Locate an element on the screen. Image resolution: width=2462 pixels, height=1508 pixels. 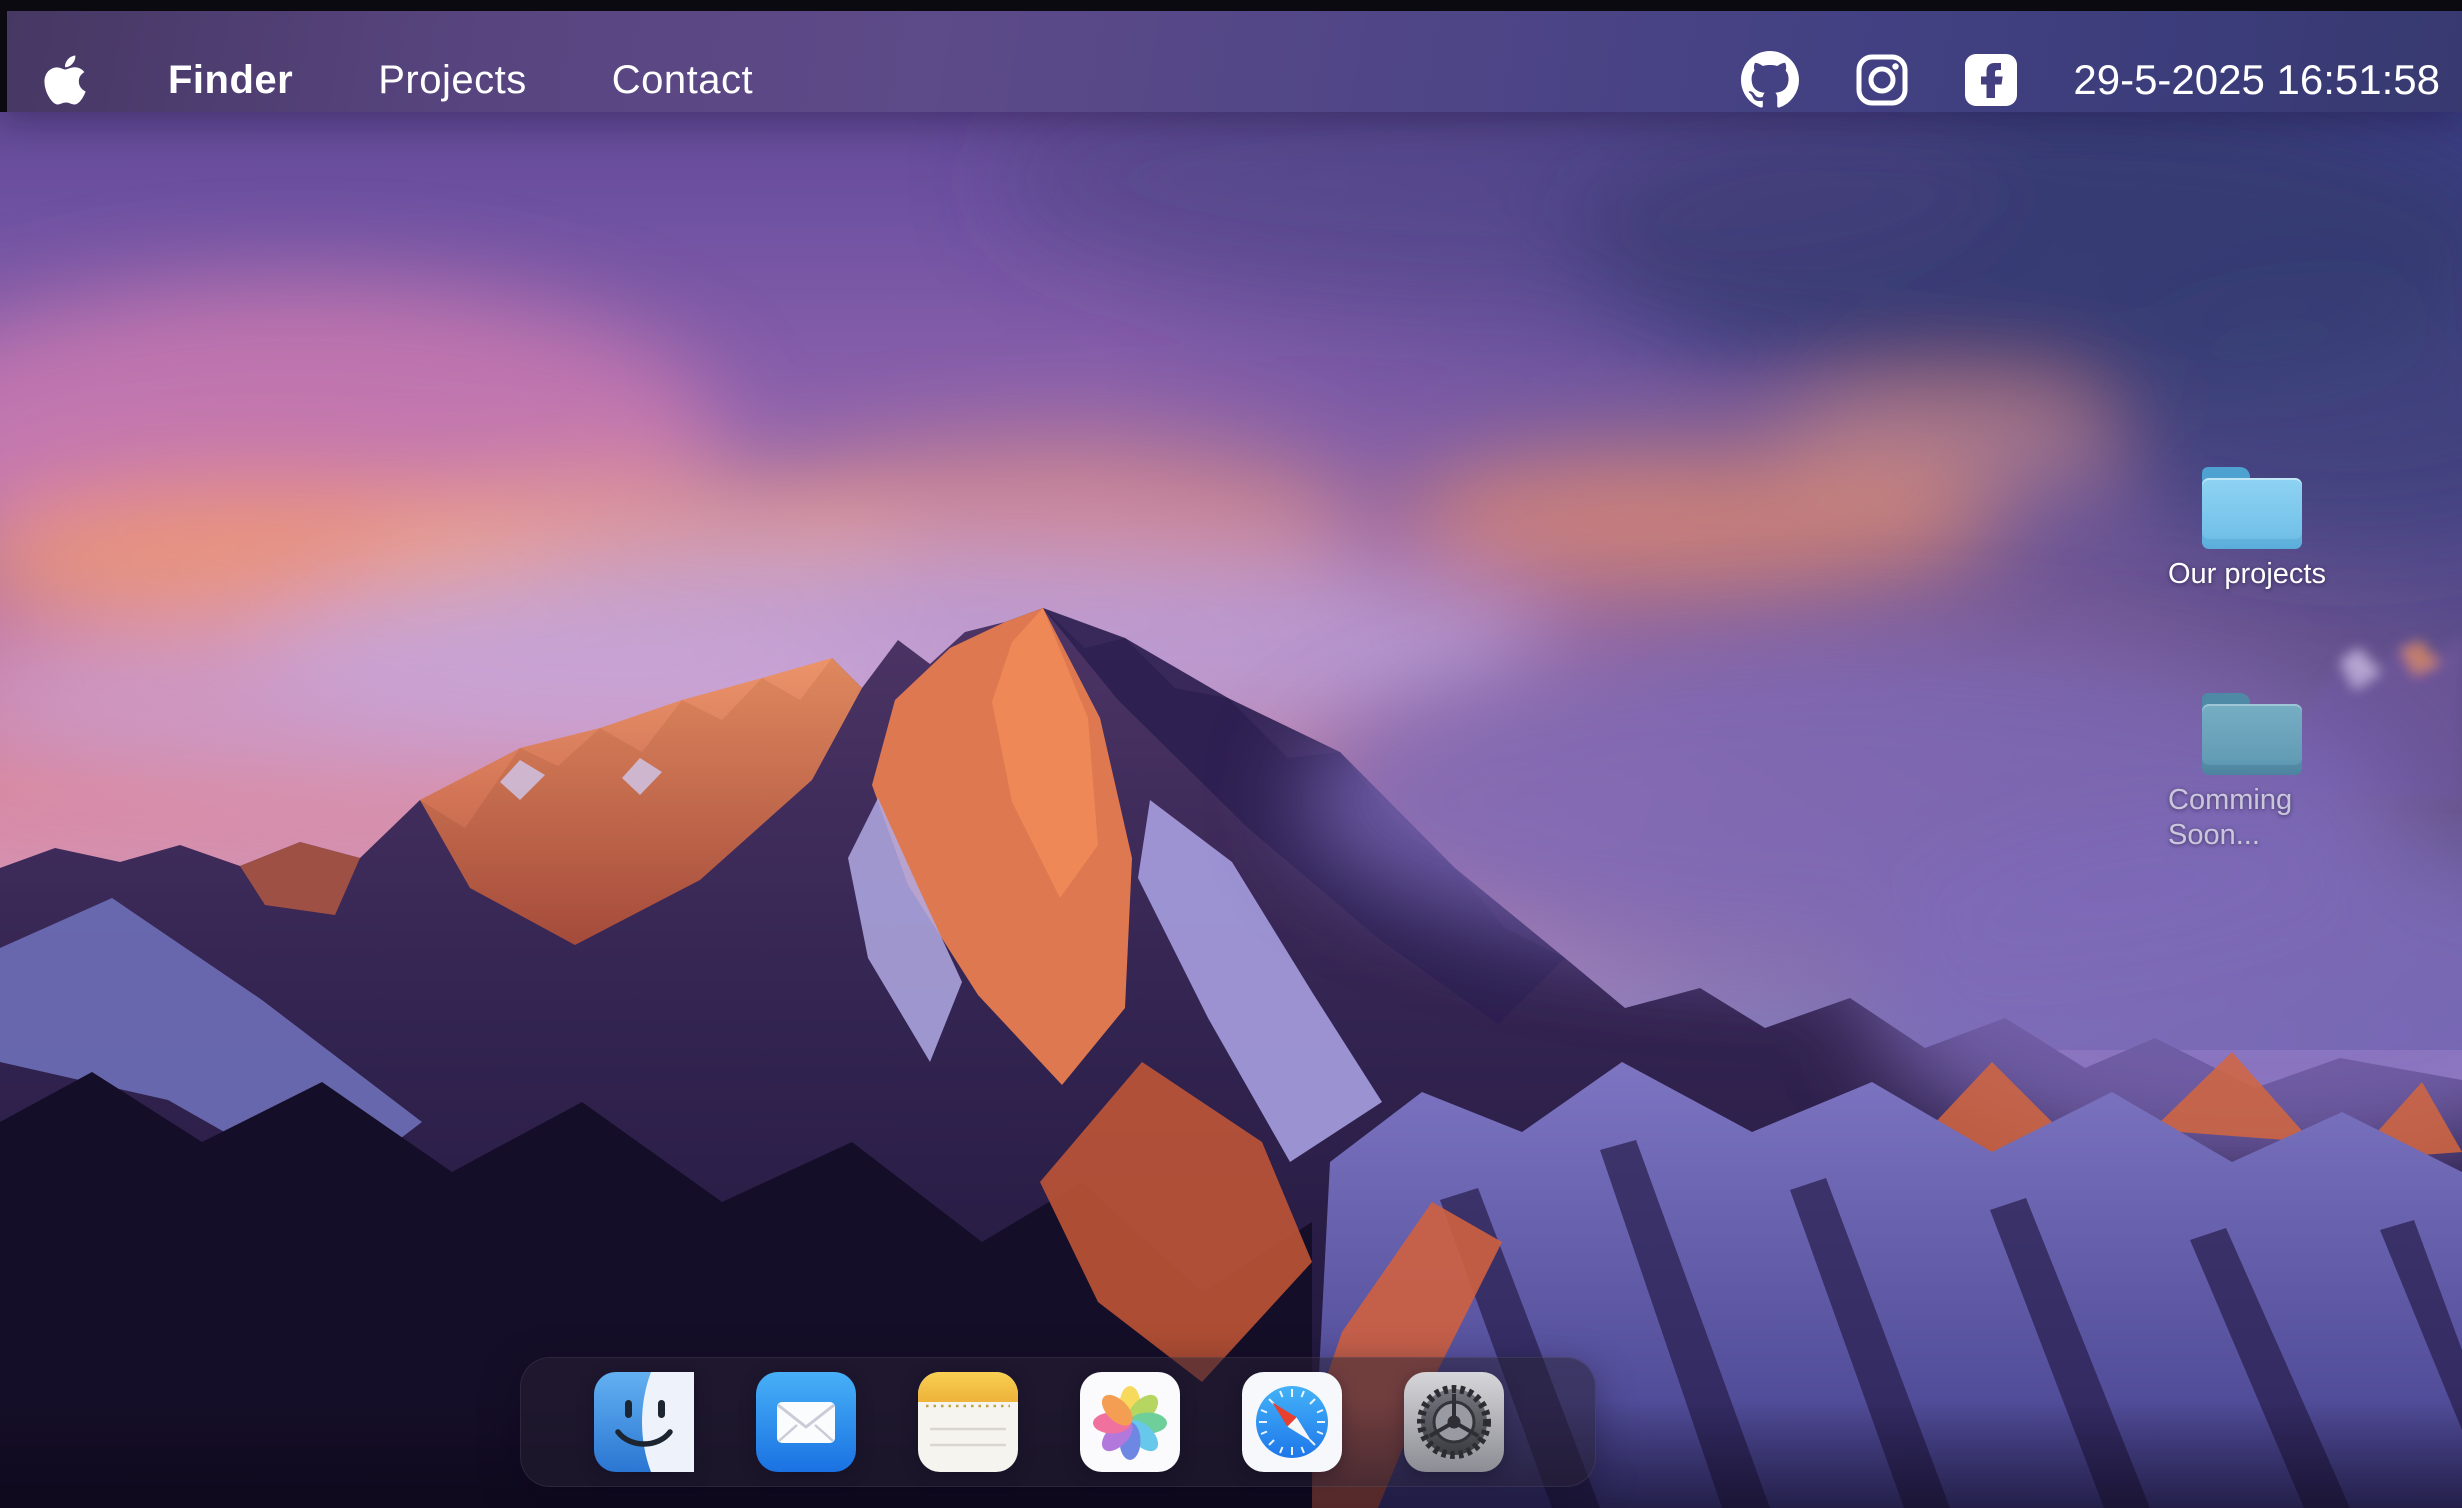
menu-items: Finder Projects Contact is located at coordinates (460, 80).